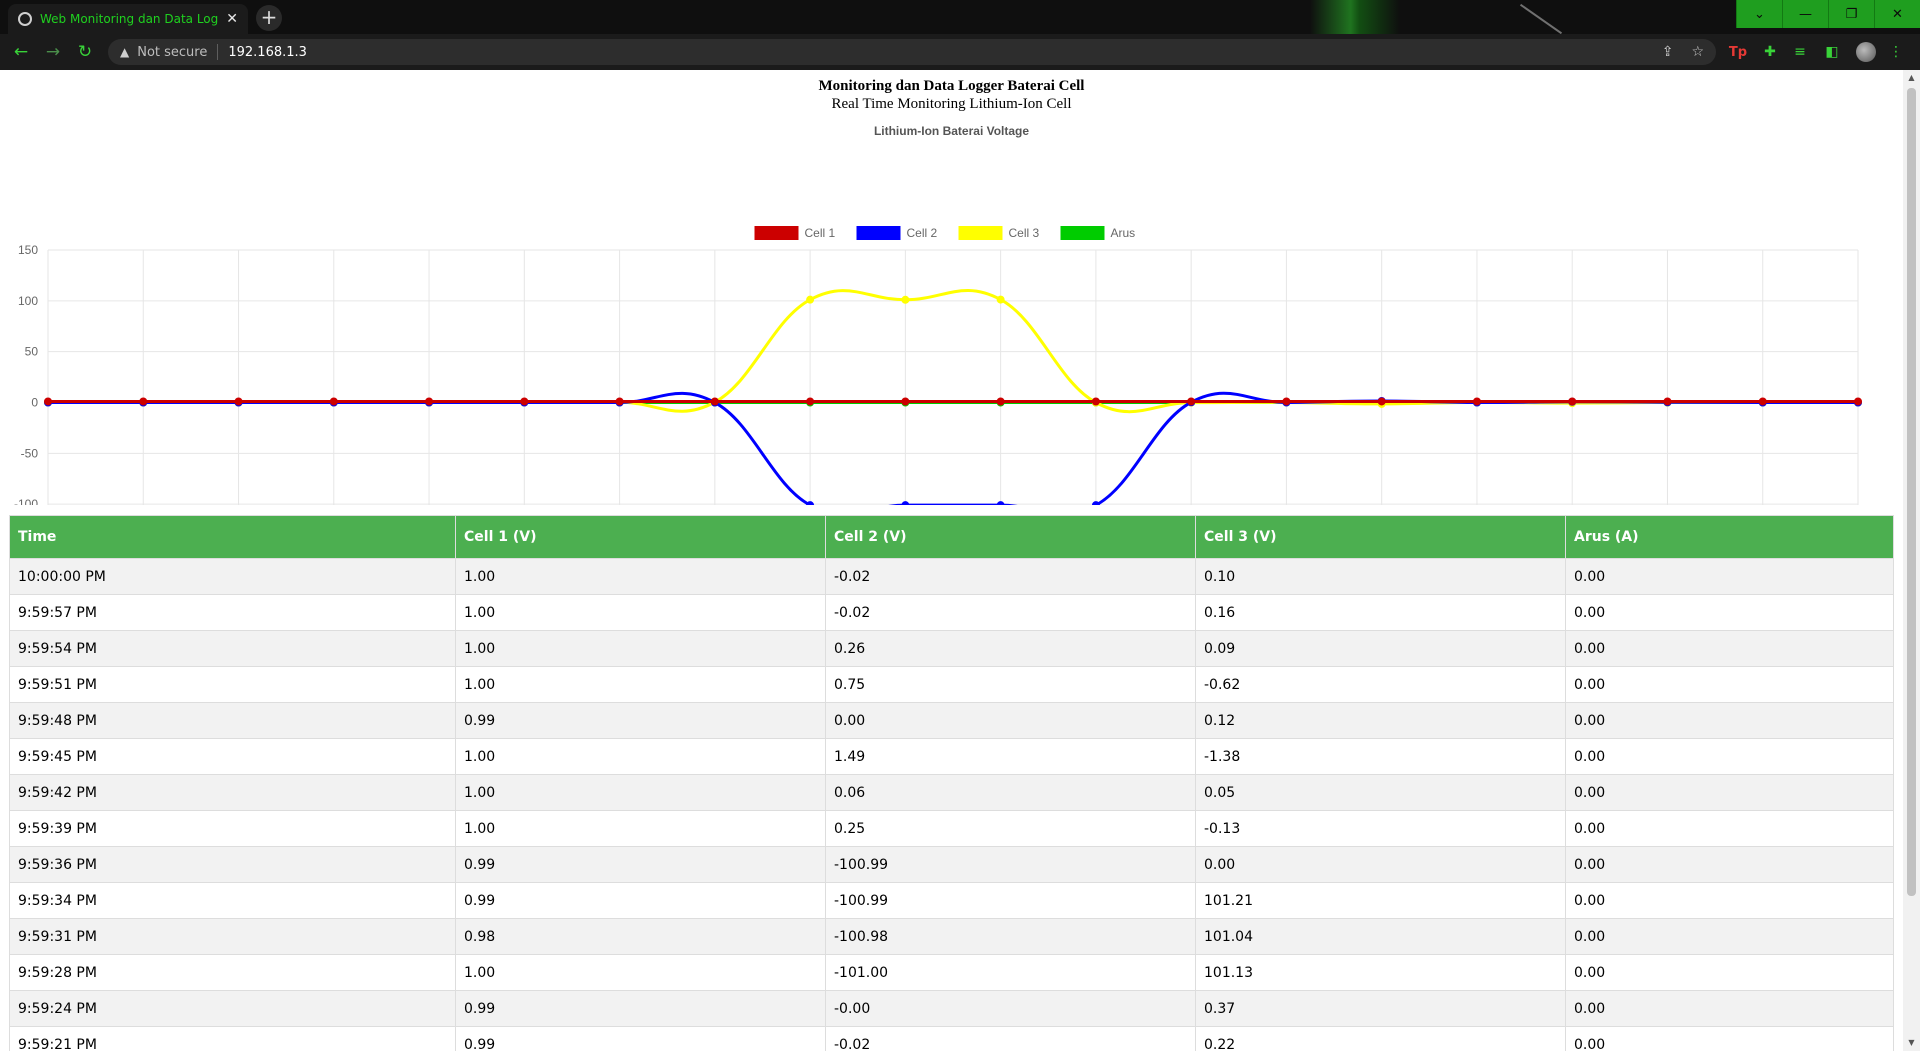 This screenshot has height=1051, width=1920. Describe the element at coordinates (30, 453) in the screenshot. I see `y-tick-label: -50` at that location.